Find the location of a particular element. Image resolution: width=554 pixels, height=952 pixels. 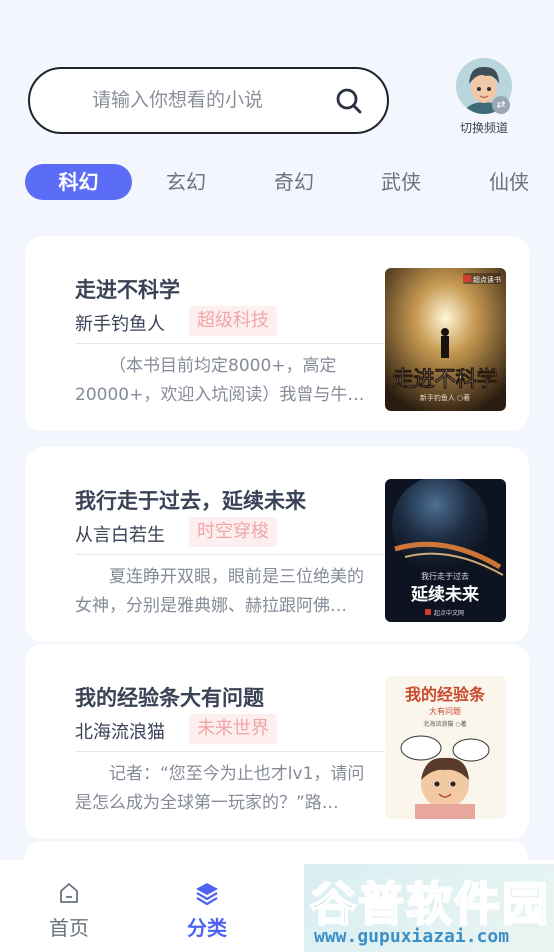

search-placeholder: 请输入你想看的小说 is located at coordinates (178, 100).